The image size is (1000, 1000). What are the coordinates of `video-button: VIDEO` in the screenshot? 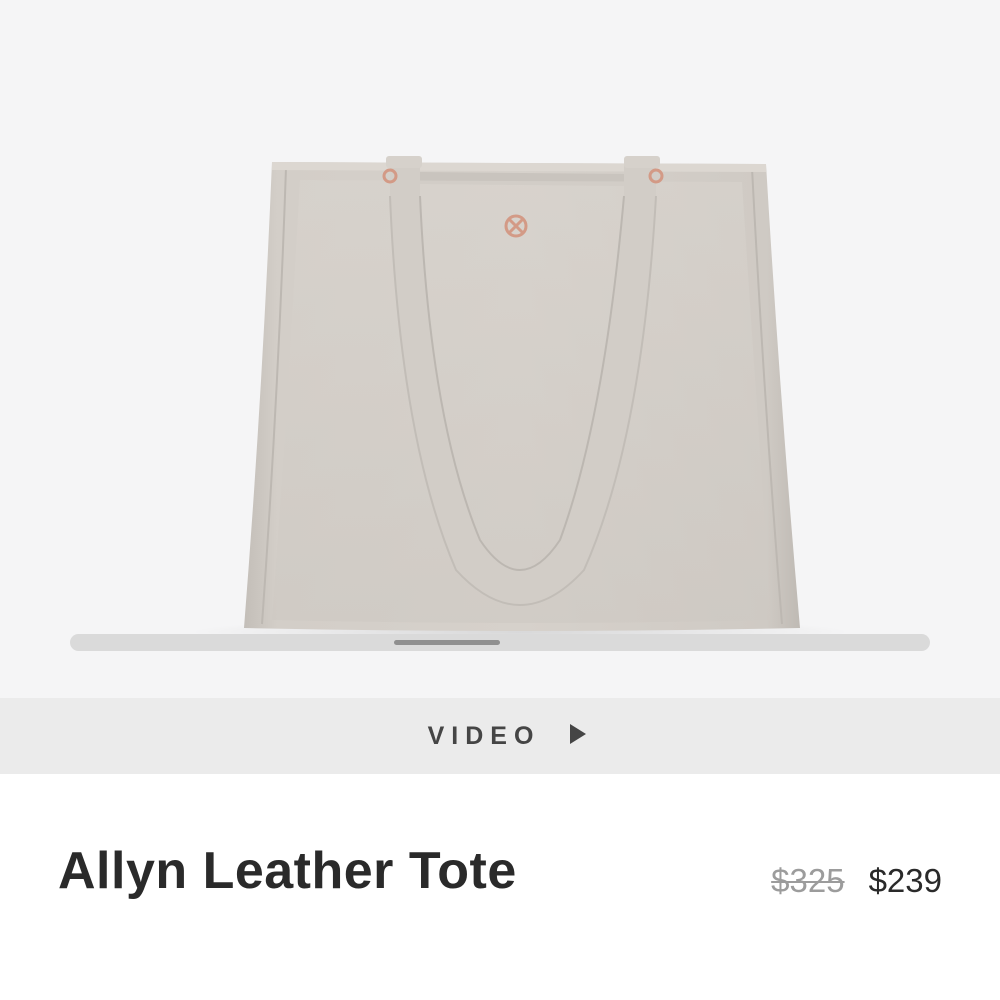 It's located at (500, 736).